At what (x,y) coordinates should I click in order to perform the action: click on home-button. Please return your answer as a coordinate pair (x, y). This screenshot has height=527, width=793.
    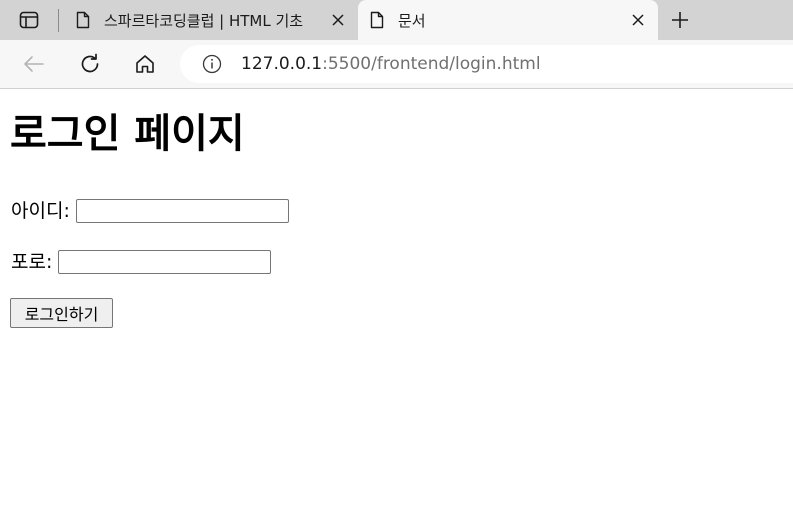
    Looking at the image, I should click on (145, 64).